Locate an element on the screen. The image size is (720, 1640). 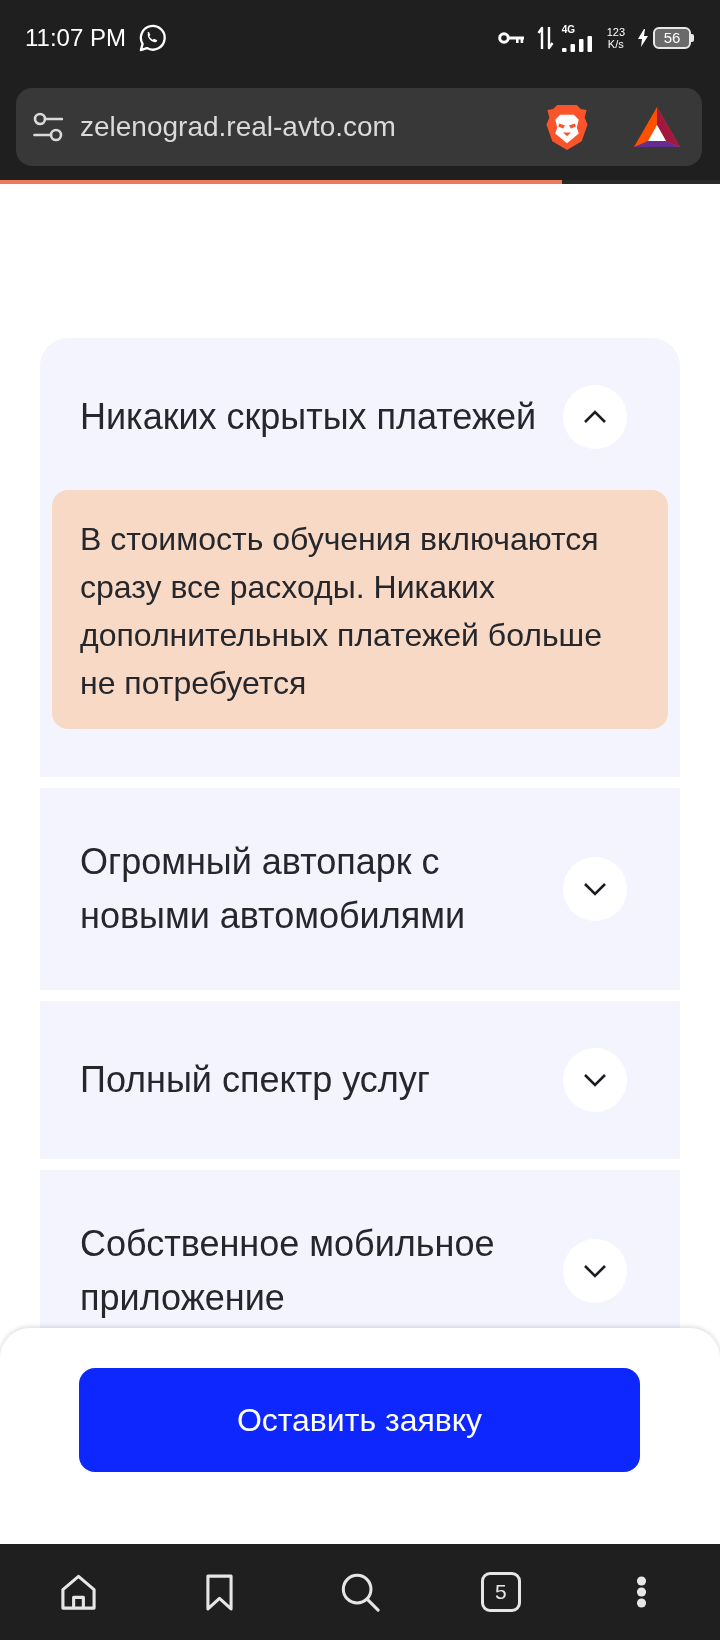
status-time: 11:07 PM is located at coordinates (75, 38).